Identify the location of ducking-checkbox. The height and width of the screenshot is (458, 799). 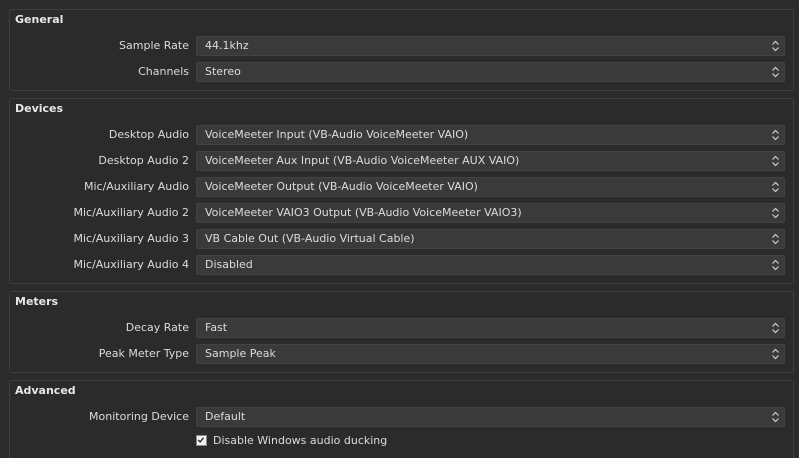
(201, 440).